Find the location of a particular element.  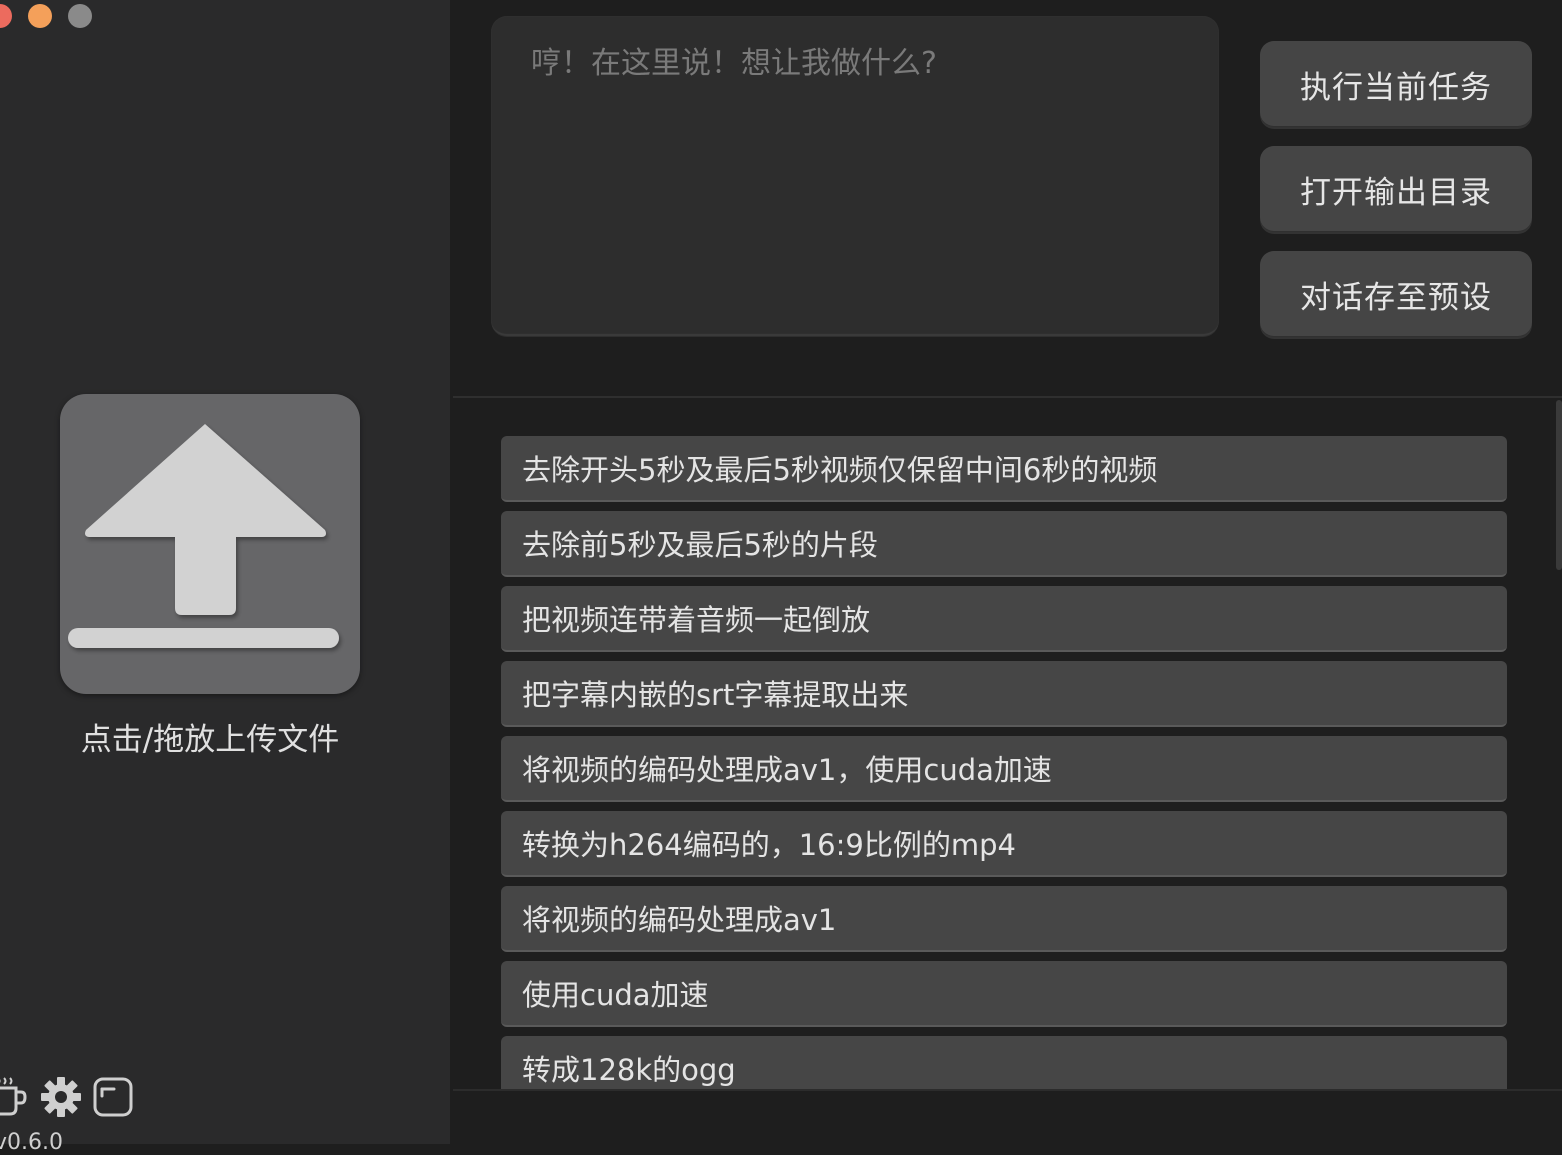

open-output-dir-button: 打开输出目录 is located at coordinates (1396, 189).